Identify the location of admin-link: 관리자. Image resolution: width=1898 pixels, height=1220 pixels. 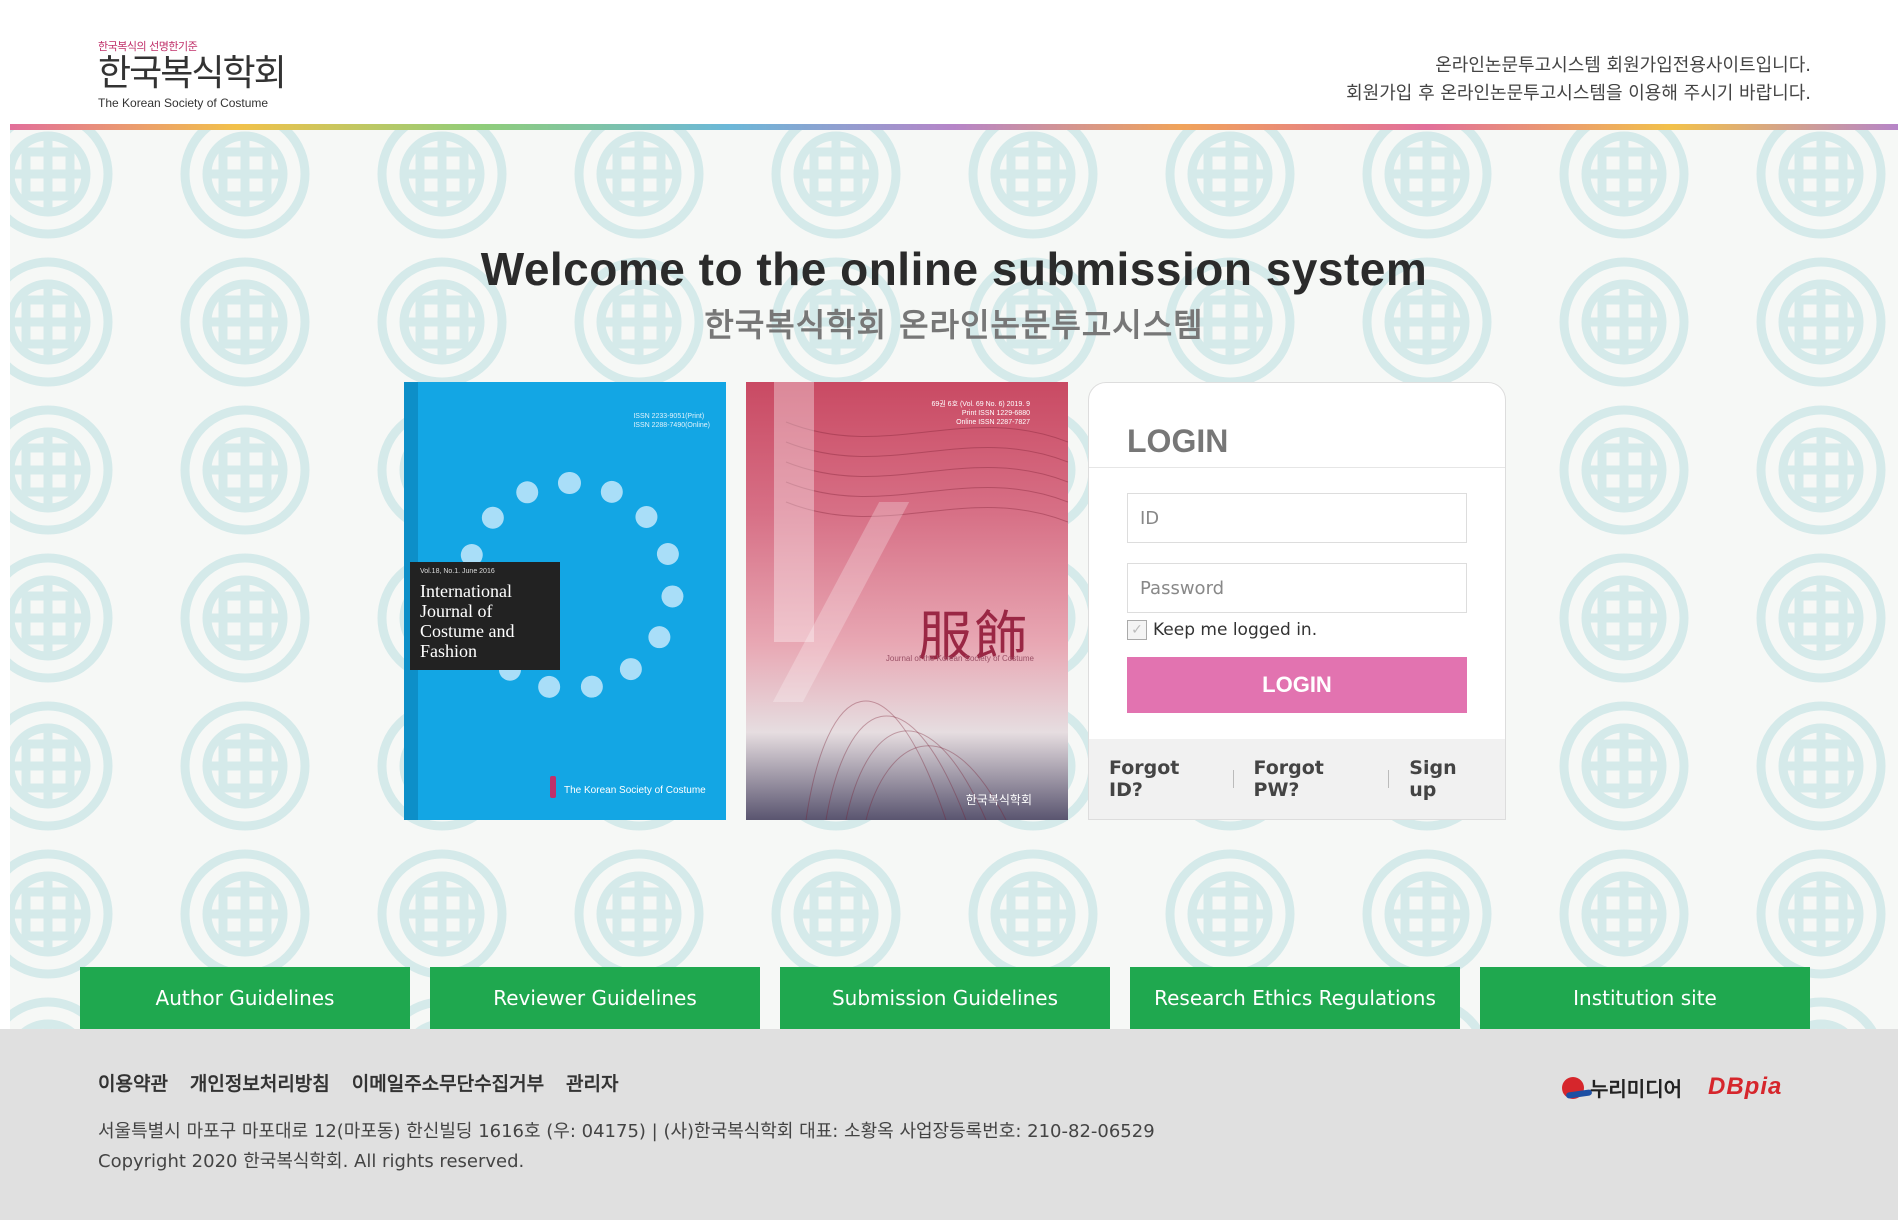
(592, 1082).